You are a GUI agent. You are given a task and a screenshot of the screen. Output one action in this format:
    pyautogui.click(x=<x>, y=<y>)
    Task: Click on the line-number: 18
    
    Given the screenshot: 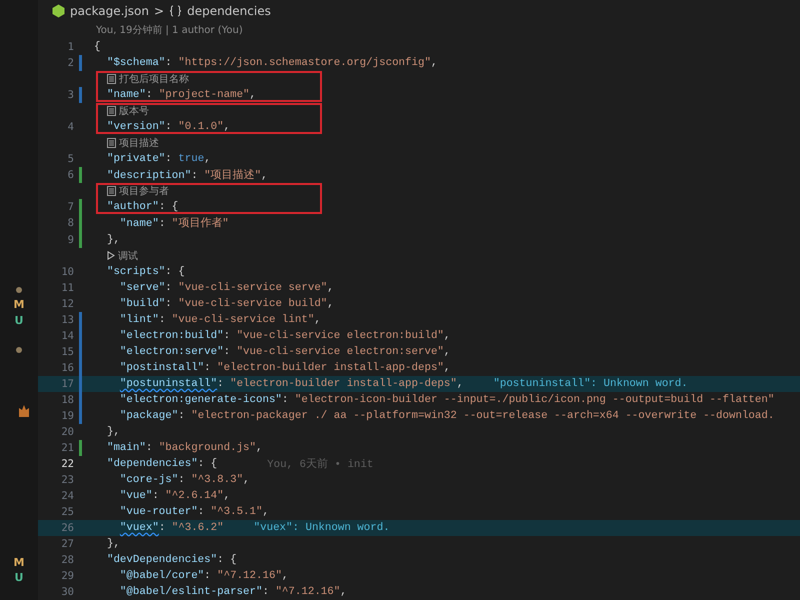 What is the action you would take?
    pyautogui.click(x=67, y=400)
    